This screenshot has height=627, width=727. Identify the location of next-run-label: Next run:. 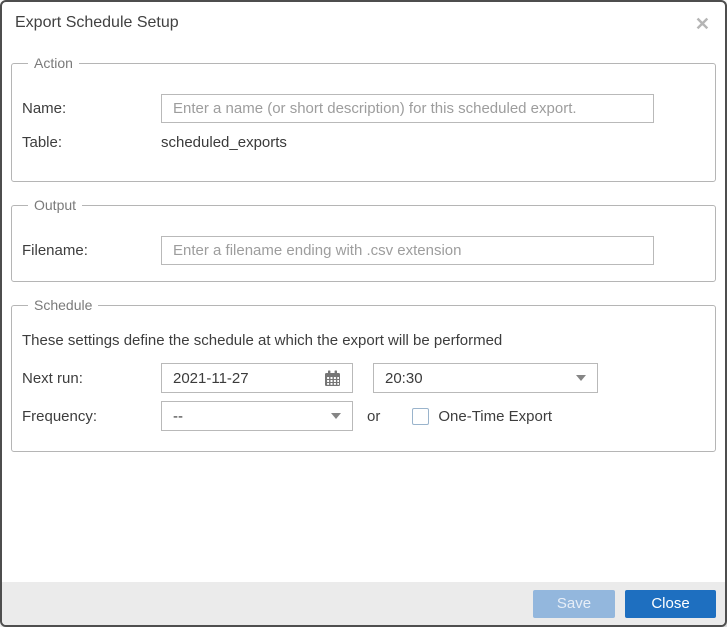
(52, 378).